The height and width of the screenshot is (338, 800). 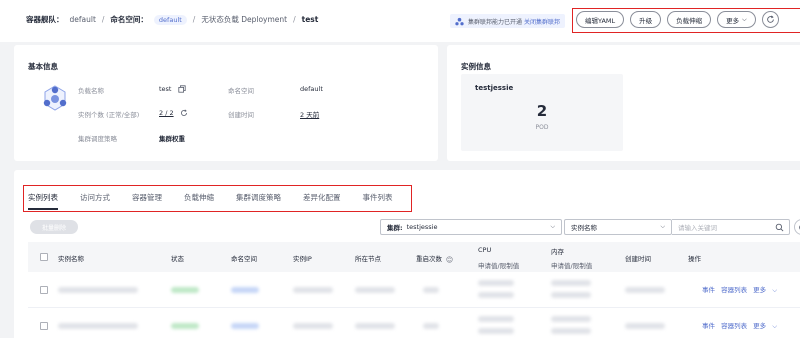 I want to click on workload-name-value: test, so click(x=172, y=89).